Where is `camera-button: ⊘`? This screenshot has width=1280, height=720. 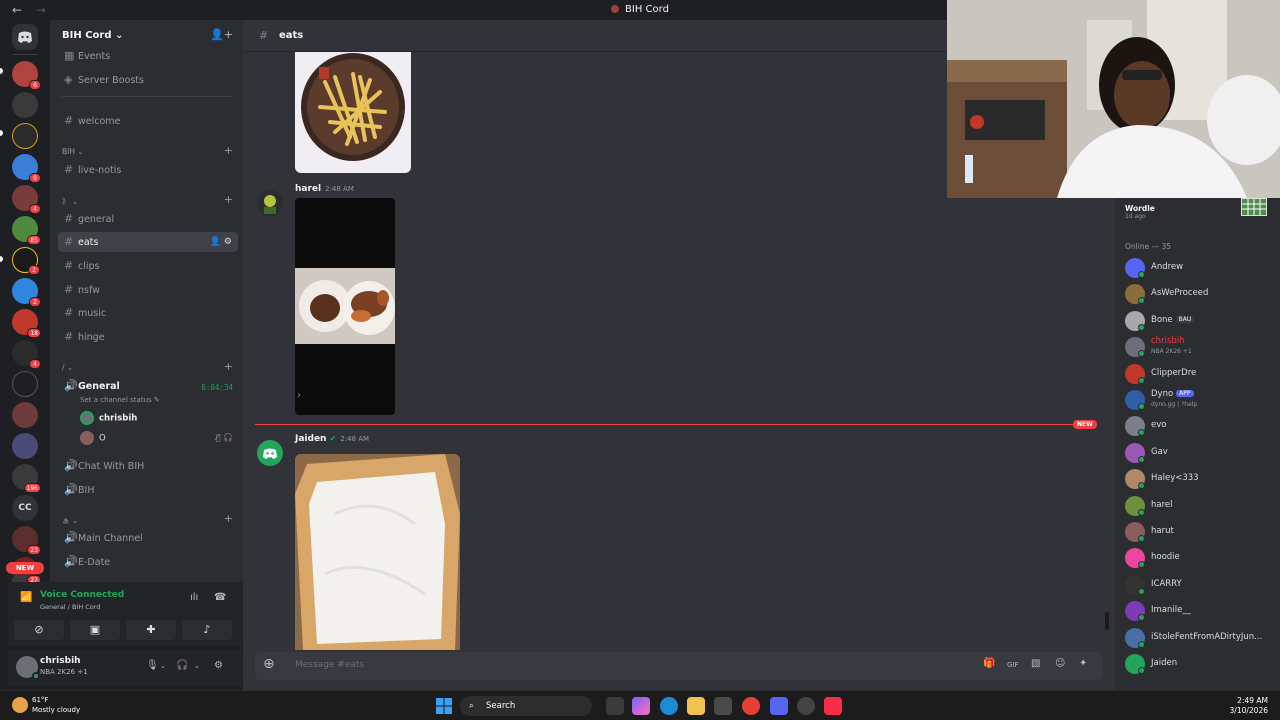 camera-button: ⊘ is located at coordinates (39, 630).